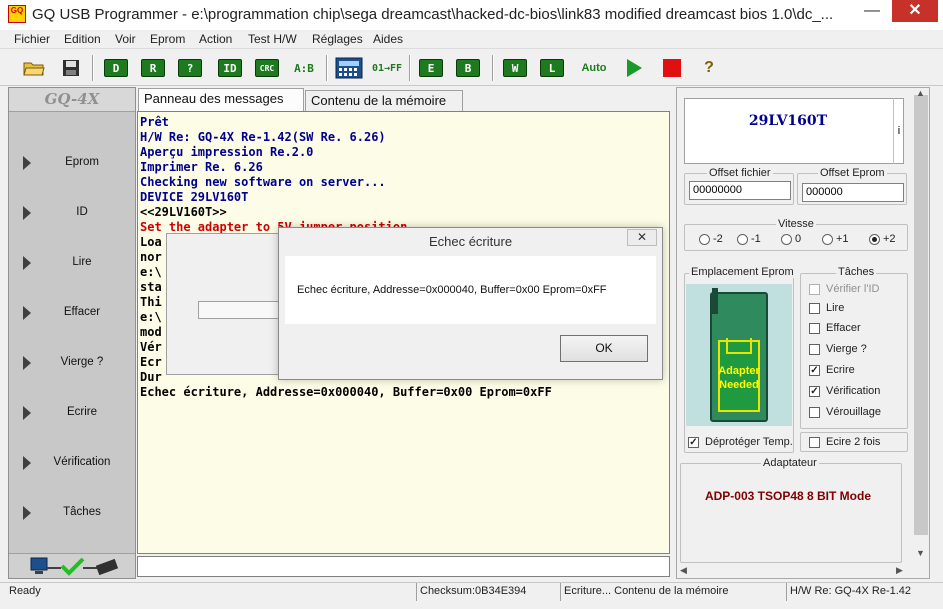 The width and height of the screenshot is (943, 609). What do you see at coordinates (672, 68) in the screenshot?
I see `stop-icon` at bounding box center [672, 68].